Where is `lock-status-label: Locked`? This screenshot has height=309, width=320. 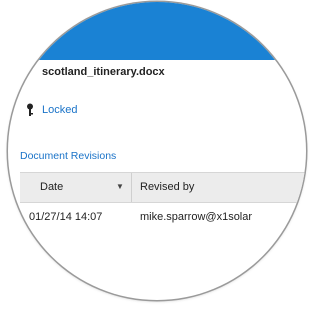
lock-status-label: Locked is located at coordinates (59, 110).